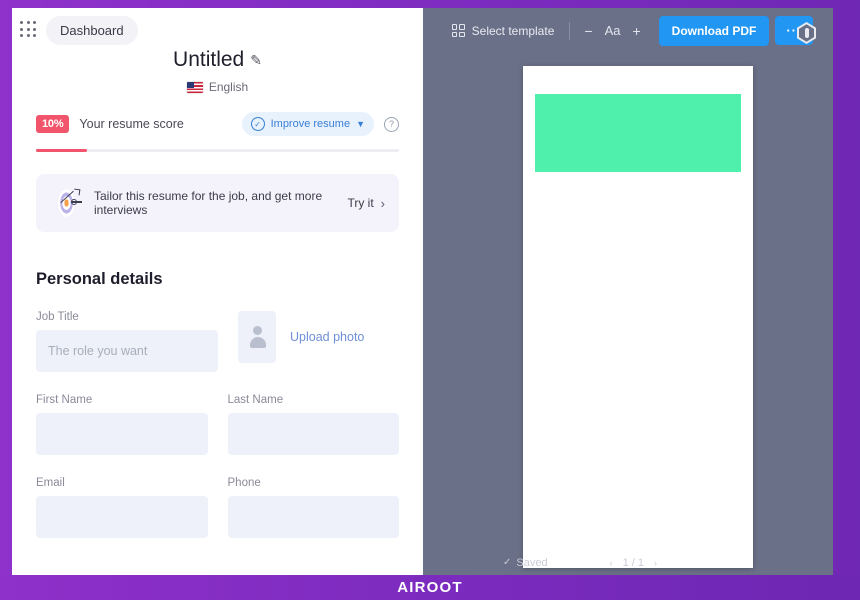 Image resolution: width=860 pixels, height=600 pixels. What do you see at coordinates (29, 30) in the screenshot?
I see `apps-grid-icon` at bounding box center [29, 30].